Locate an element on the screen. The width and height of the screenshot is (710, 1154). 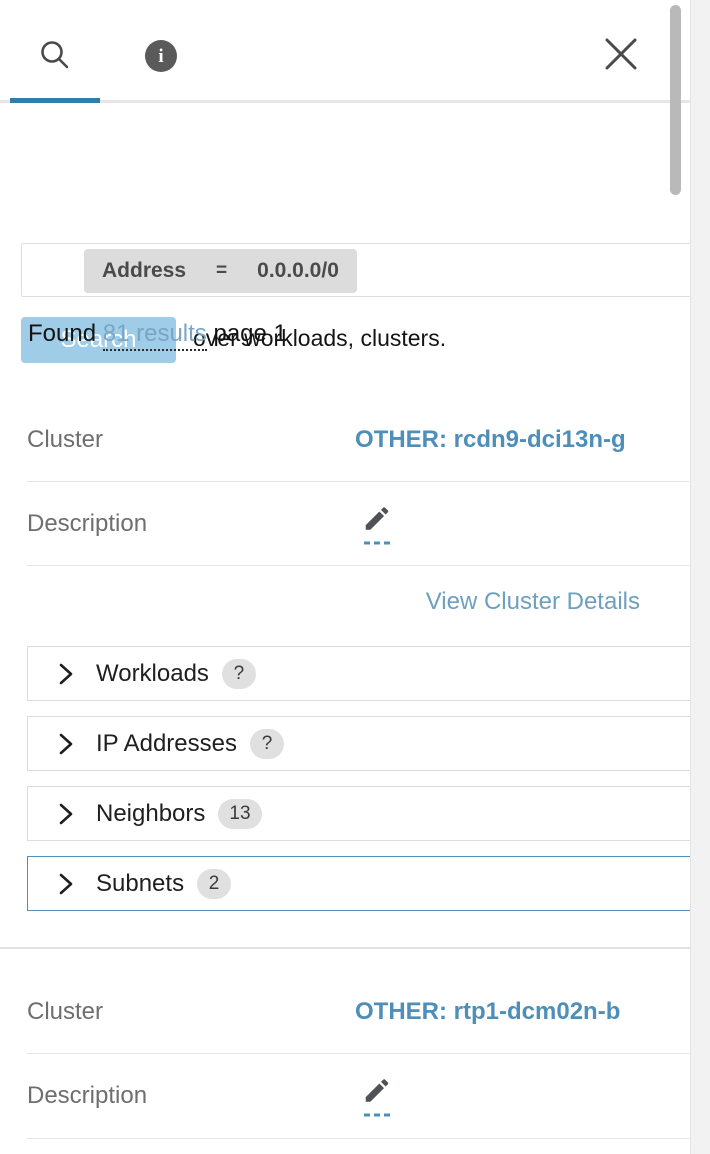
tab-active-indicator is located at coordinates (55, 100).